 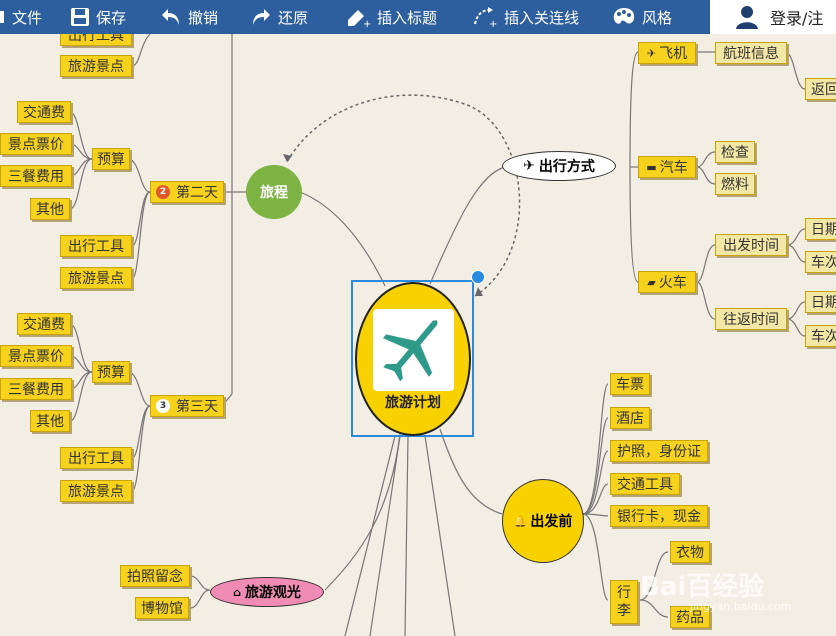 What do you see at coordinates (820, 302) in the screenshot?
I see `return-date-node: 日期` at bounding box center [820, 302].